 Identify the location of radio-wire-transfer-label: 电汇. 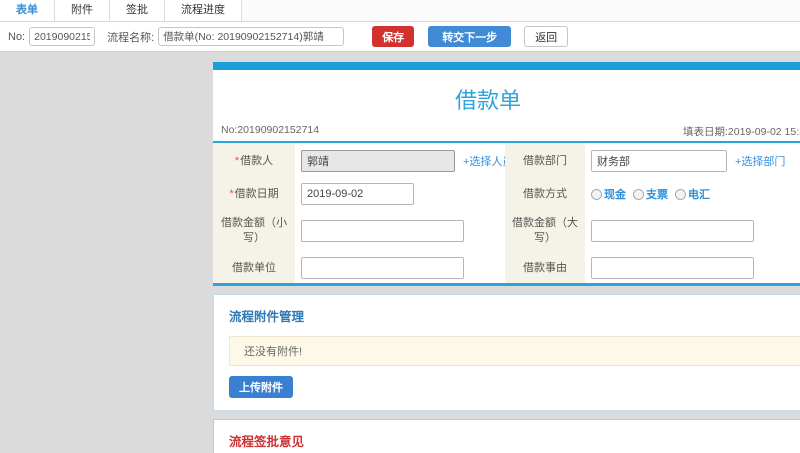
(699, 194).